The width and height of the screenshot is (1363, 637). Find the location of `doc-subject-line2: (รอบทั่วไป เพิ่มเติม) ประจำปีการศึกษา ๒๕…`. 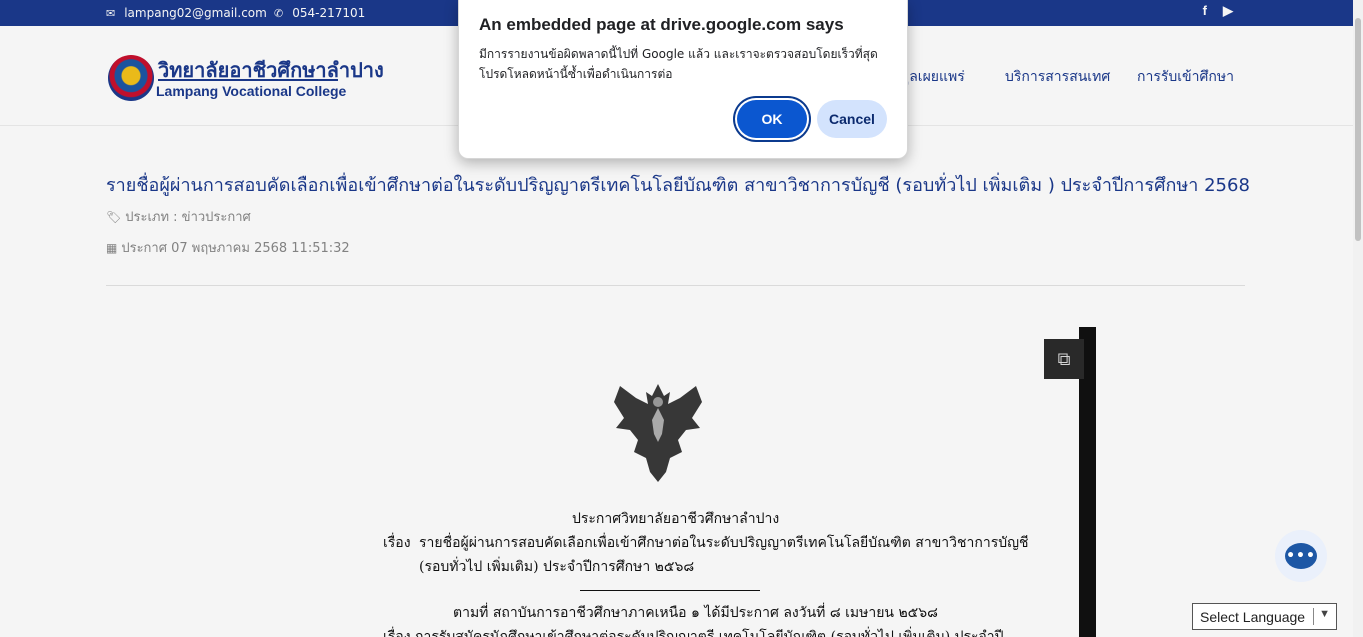

doc-subject-line2: (รอบทั่วไป เพิ่มเติม) ประจำปีการศึกษา ๒๕… is located at coordinates (557, 567).